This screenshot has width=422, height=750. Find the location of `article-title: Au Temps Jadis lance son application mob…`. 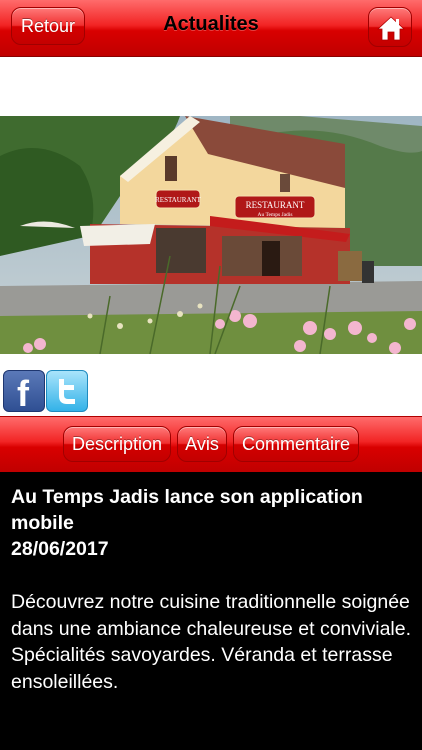

article-title: Au Temps Jadis lance son application mob… is located at coordinates (187, 510).